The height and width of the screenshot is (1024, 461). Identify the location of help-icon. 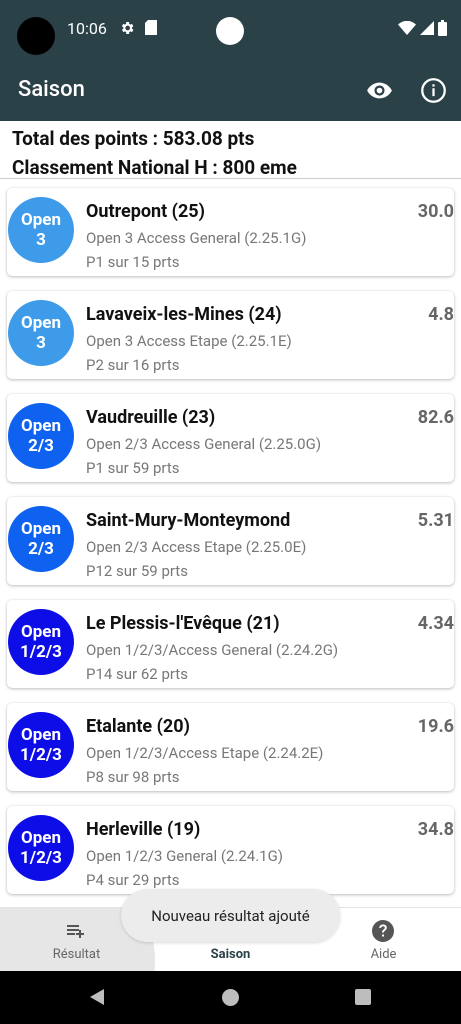
(383, 931).